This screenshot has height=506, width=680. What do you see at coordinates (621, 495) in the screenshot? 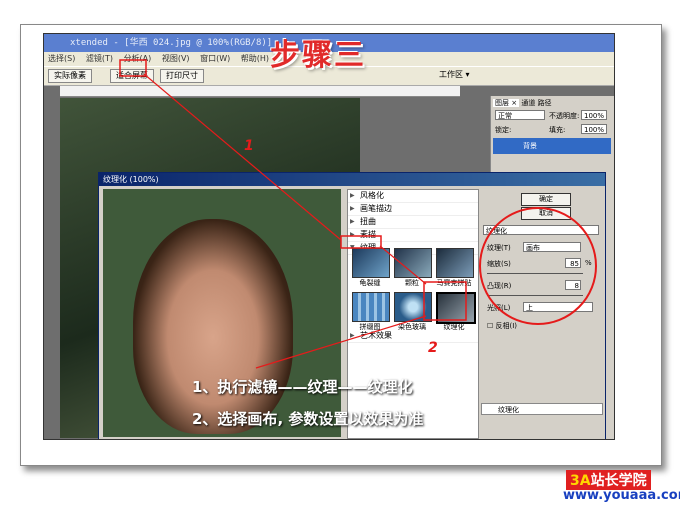
I see `watermark-url: www.youaaa.com` at bounding box center [621, 495].